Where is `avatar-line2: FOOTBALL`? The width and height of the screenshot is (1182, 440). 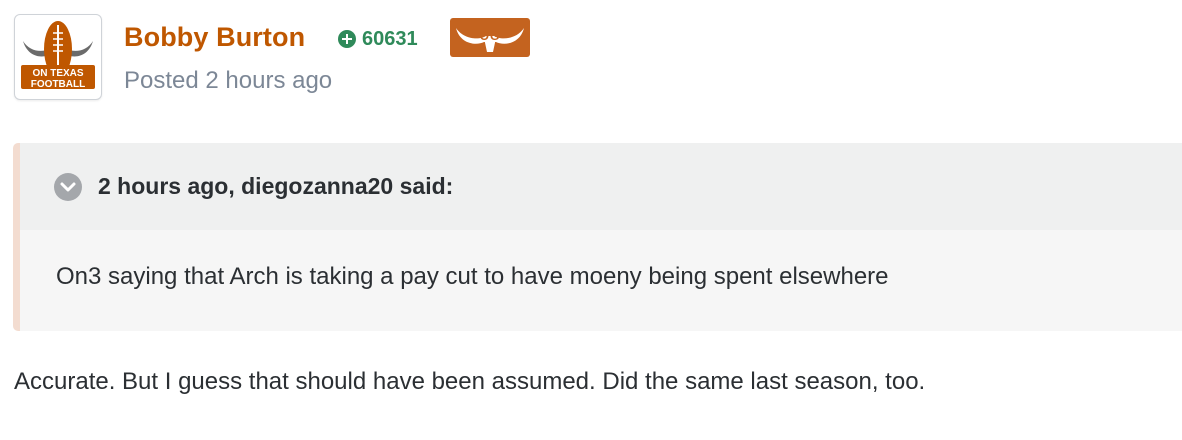
avatar-line2: FOOTBALL is located at coordinates (58, 84).